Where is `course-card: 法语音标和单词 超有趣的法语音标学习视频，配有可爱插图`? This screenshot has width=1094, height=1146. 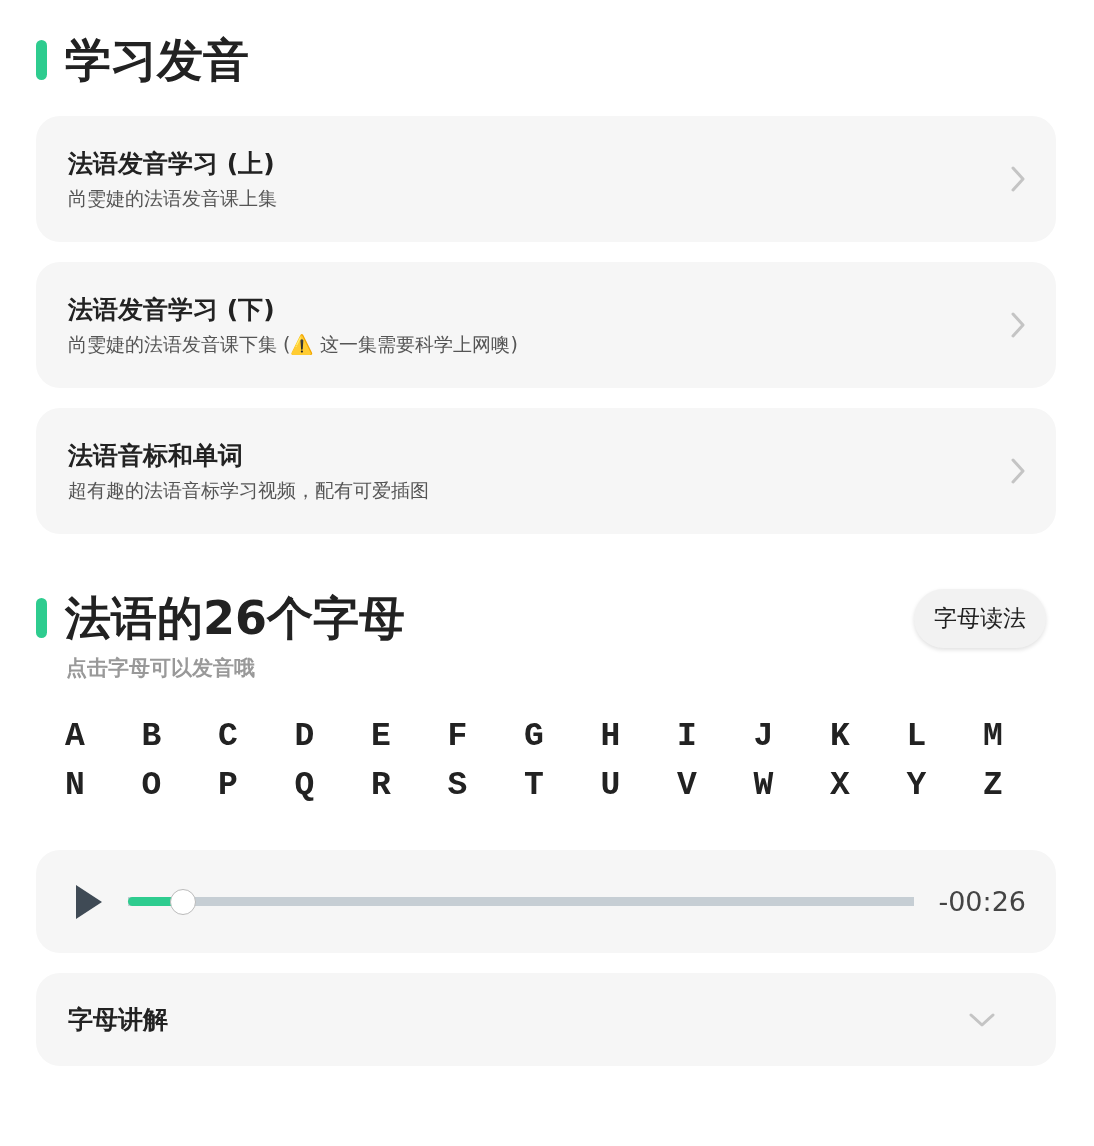
course-card: 法语音标和单词 超有趣的法语音标学习视频，配有可爱插图 is located at coordinates (546, 471).